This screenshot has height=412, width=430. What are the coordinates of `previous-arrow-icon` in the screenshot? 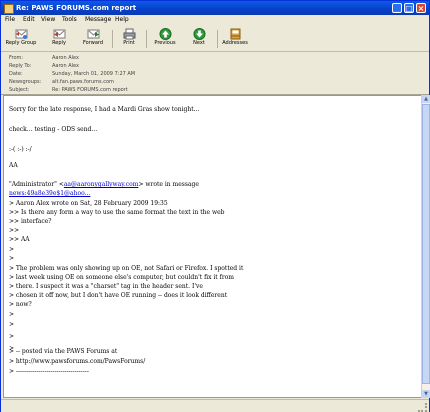 It's located at (165, 34).